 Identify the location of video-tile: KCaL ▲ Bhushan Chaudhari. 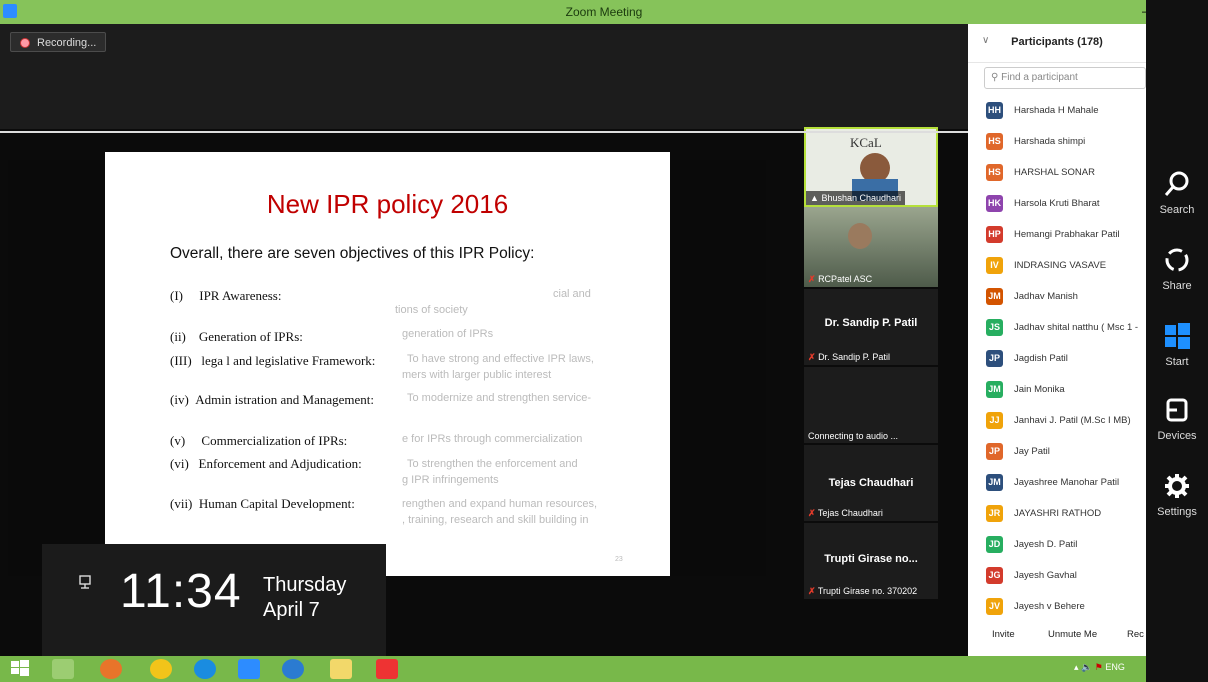
(871, 167).